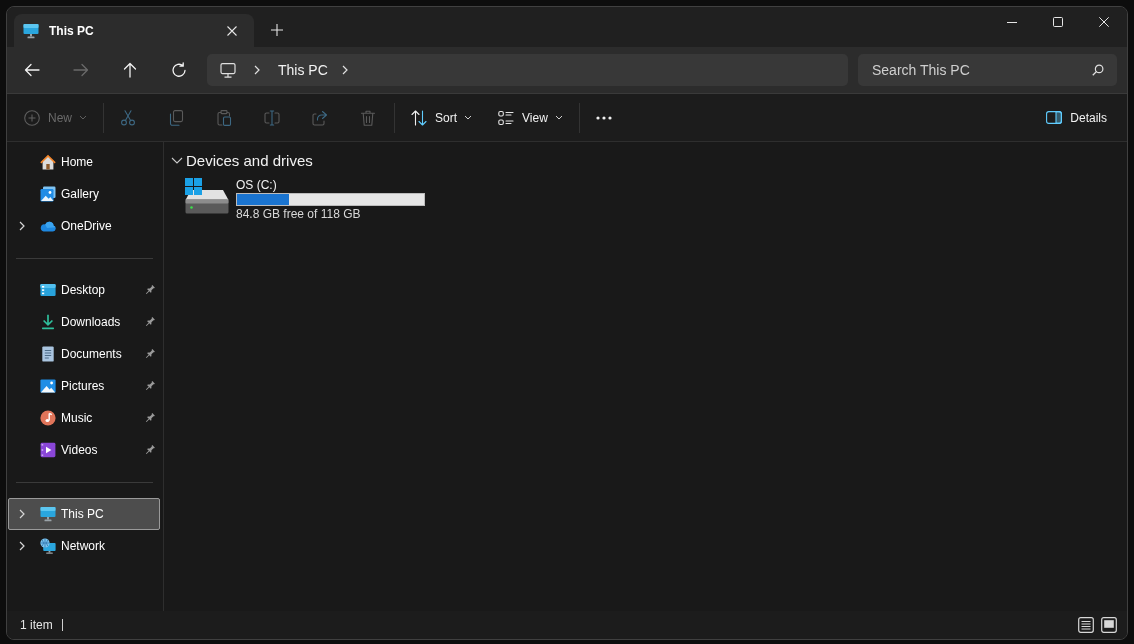 The image size is (1134, 644). What do you see at coordinates (48, 322) in the screenshot?
I see `download-arrow-icon` at bounding box center [48, 322].